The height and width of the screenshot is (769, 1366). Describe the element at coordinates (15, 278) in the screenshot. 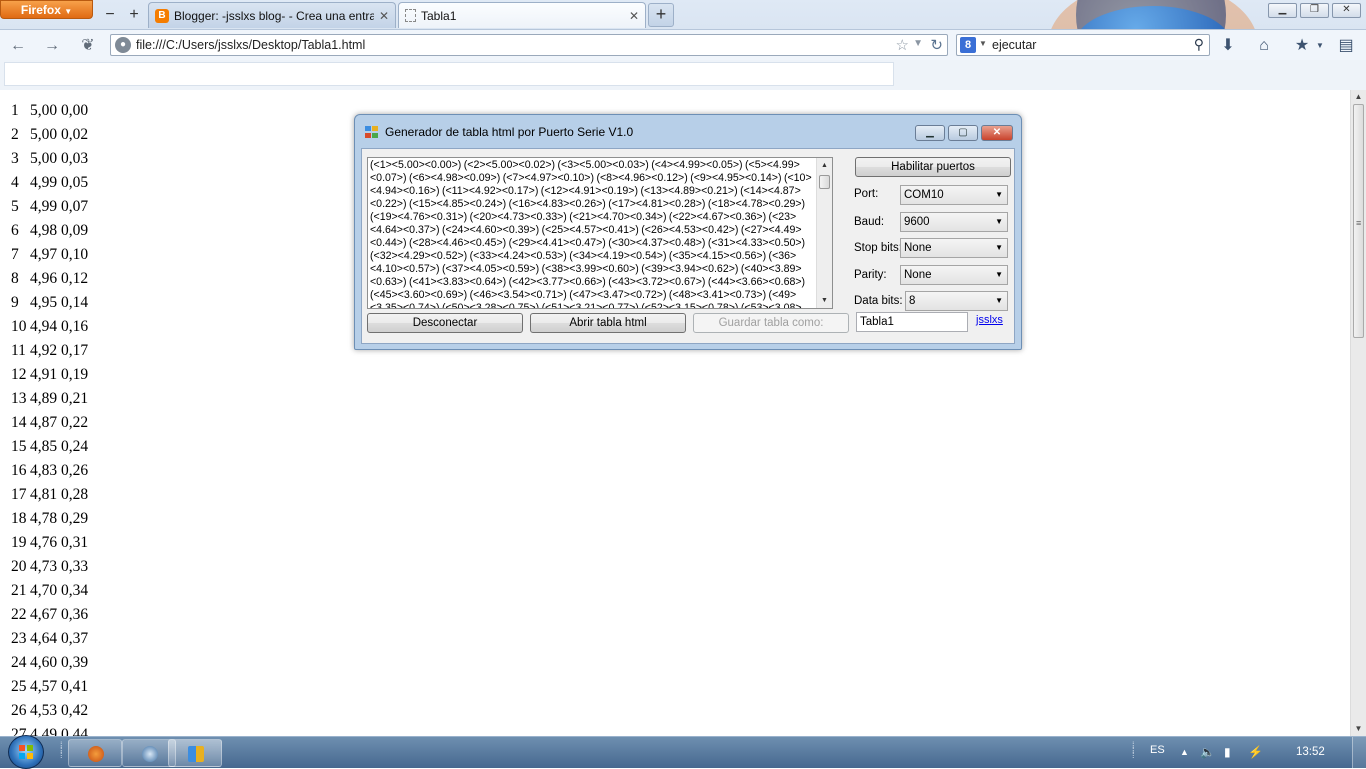

I see `row-index: 8` at that location.